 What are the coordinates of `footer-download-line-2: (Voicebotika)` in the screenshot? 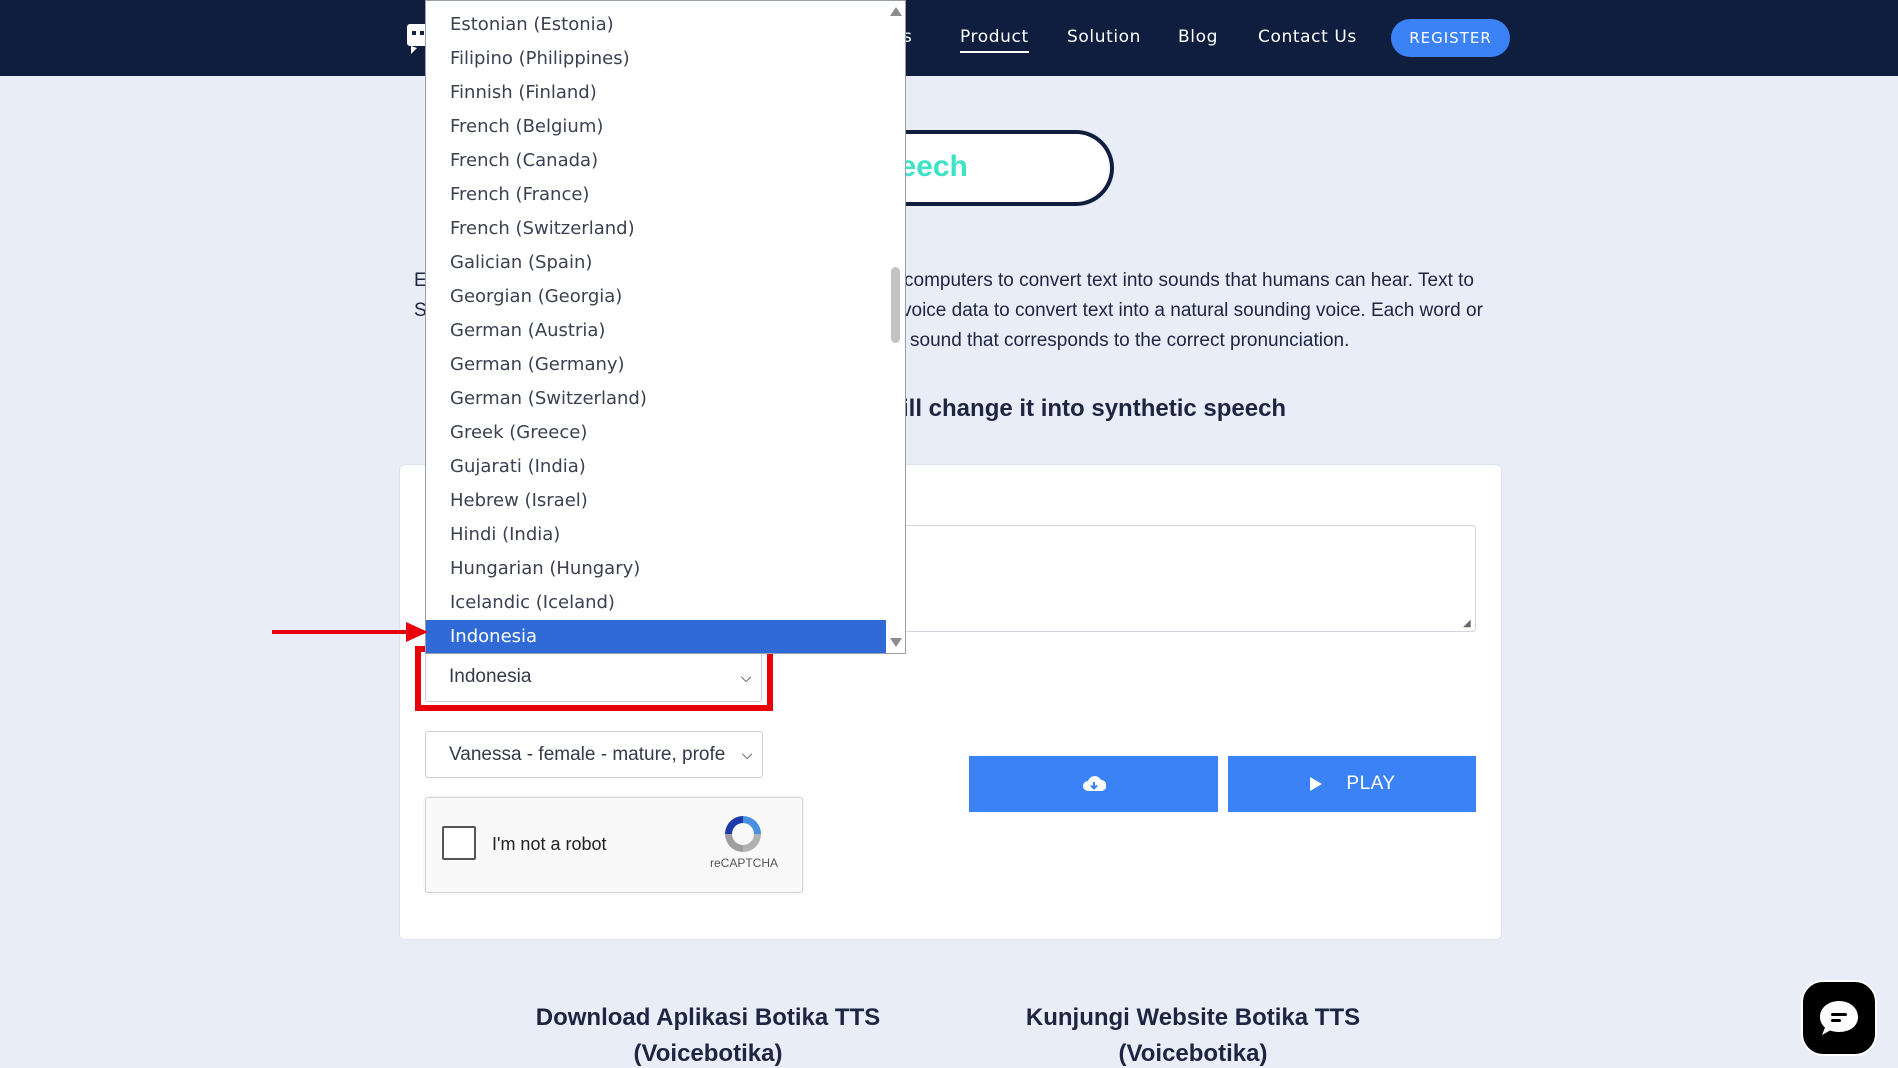 It's located at (708, 1053).